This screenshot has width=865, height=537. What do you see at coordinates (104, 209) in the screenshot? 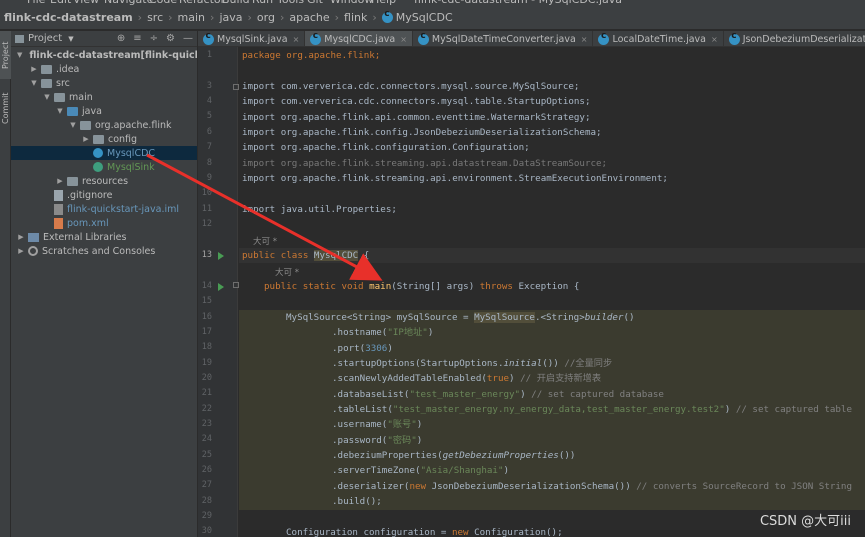
I see `tree-item: flink-quickstart-java.iml` at bounding box center [104, 209].